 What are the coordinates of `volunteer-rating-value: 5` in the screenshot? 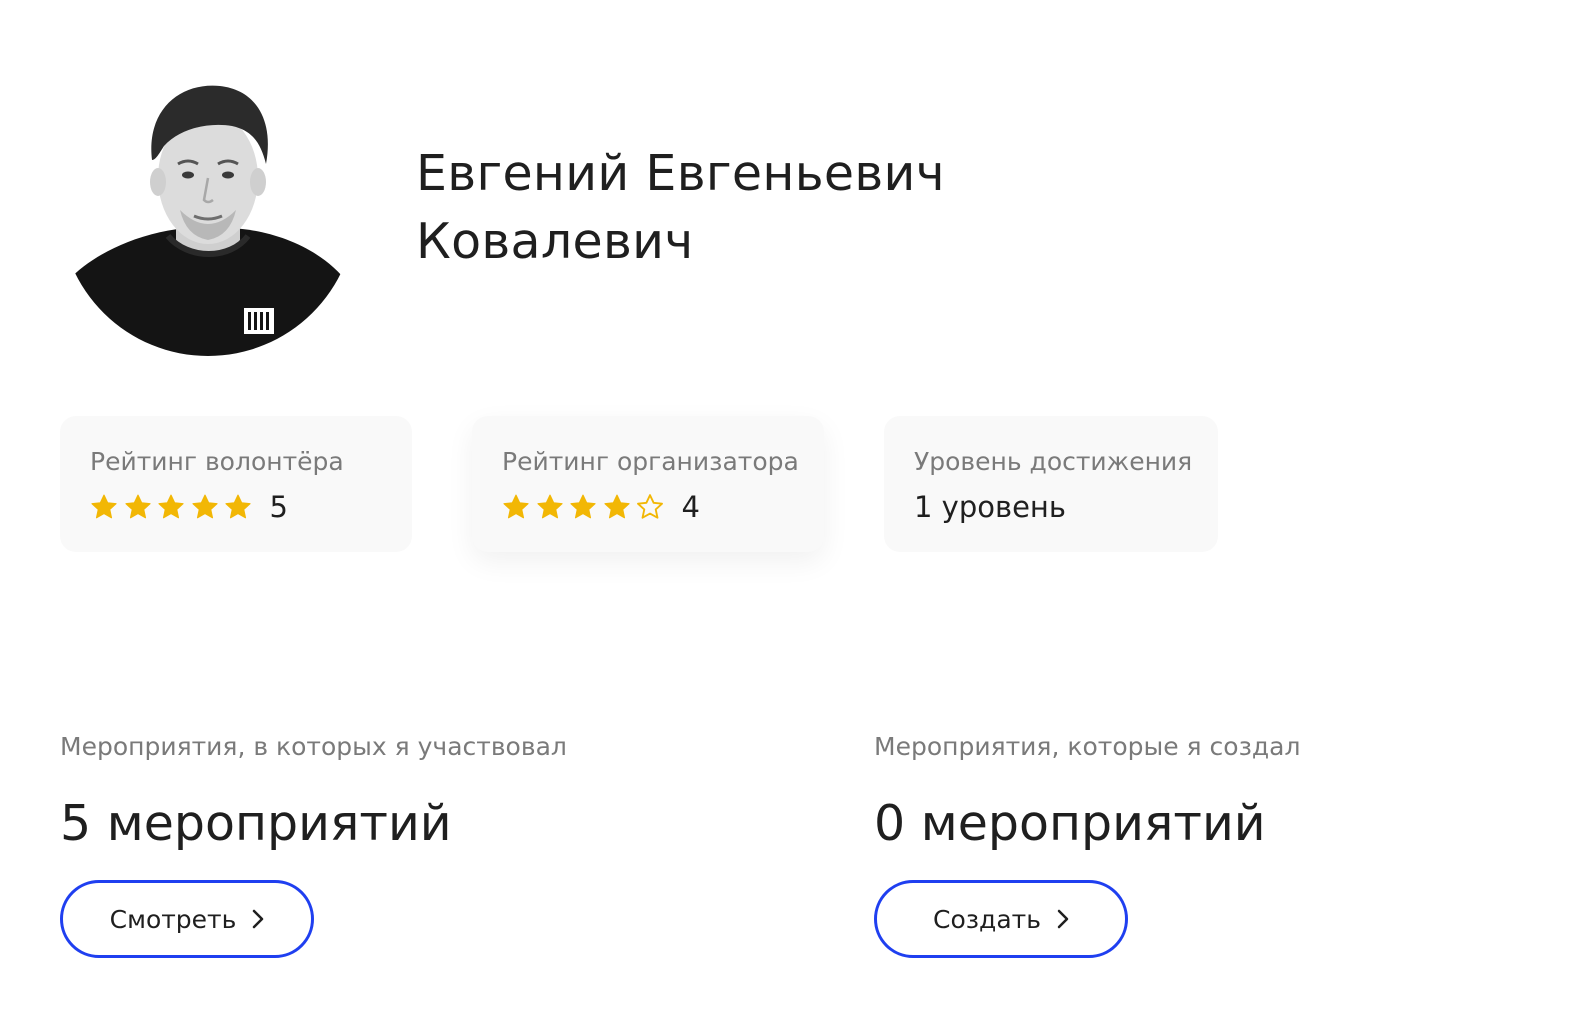 It's located at (278, 507).